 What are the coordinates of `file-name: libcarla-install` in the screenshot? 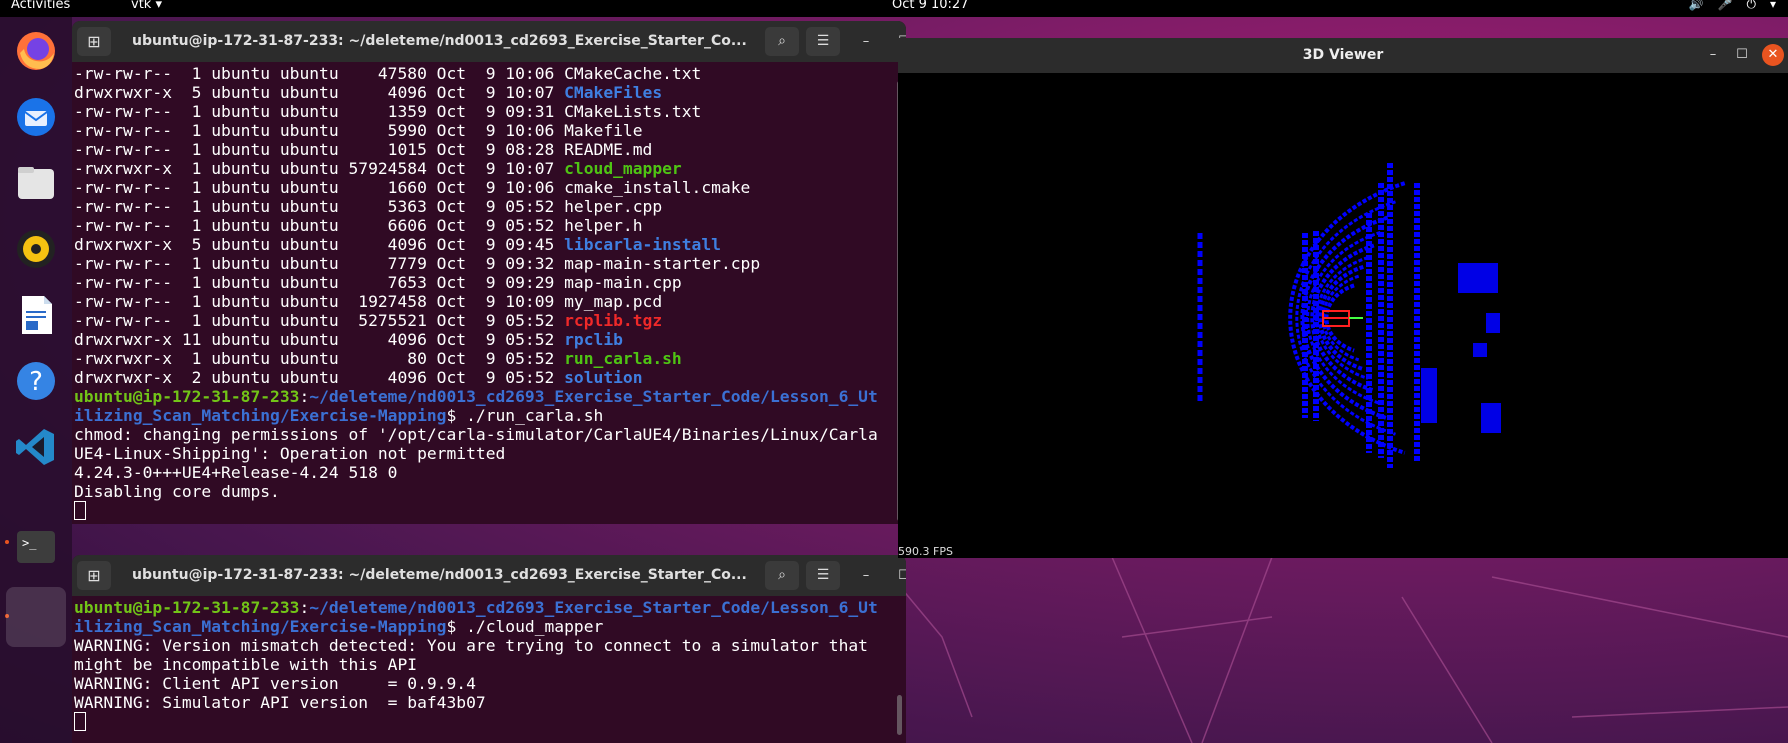 It's located at (642, 244).